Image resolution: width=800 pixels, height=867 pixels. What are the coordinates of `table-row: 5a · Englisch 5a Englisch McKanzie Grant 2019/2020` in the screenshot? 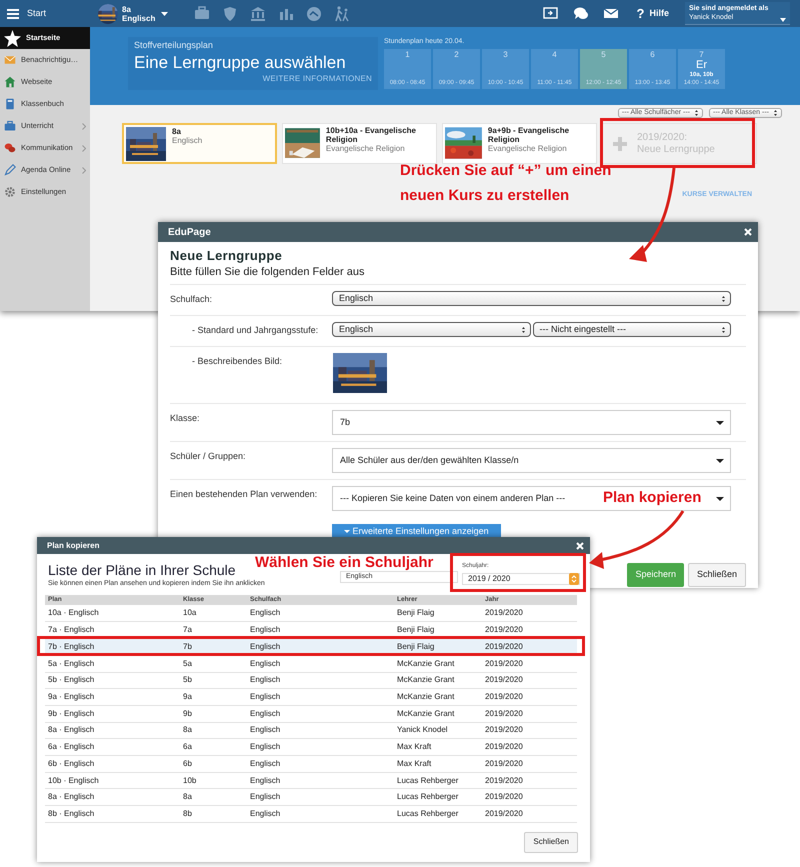 It's located at (311, 663).